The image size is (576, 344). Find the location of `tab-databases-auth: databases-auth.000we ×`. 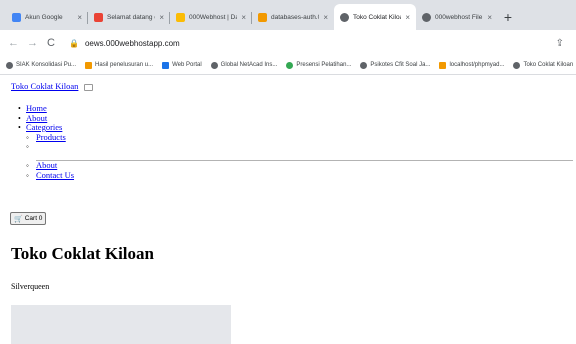

tab-databases-auth: databases-auth.000we × is located at coordinates (293, 17).